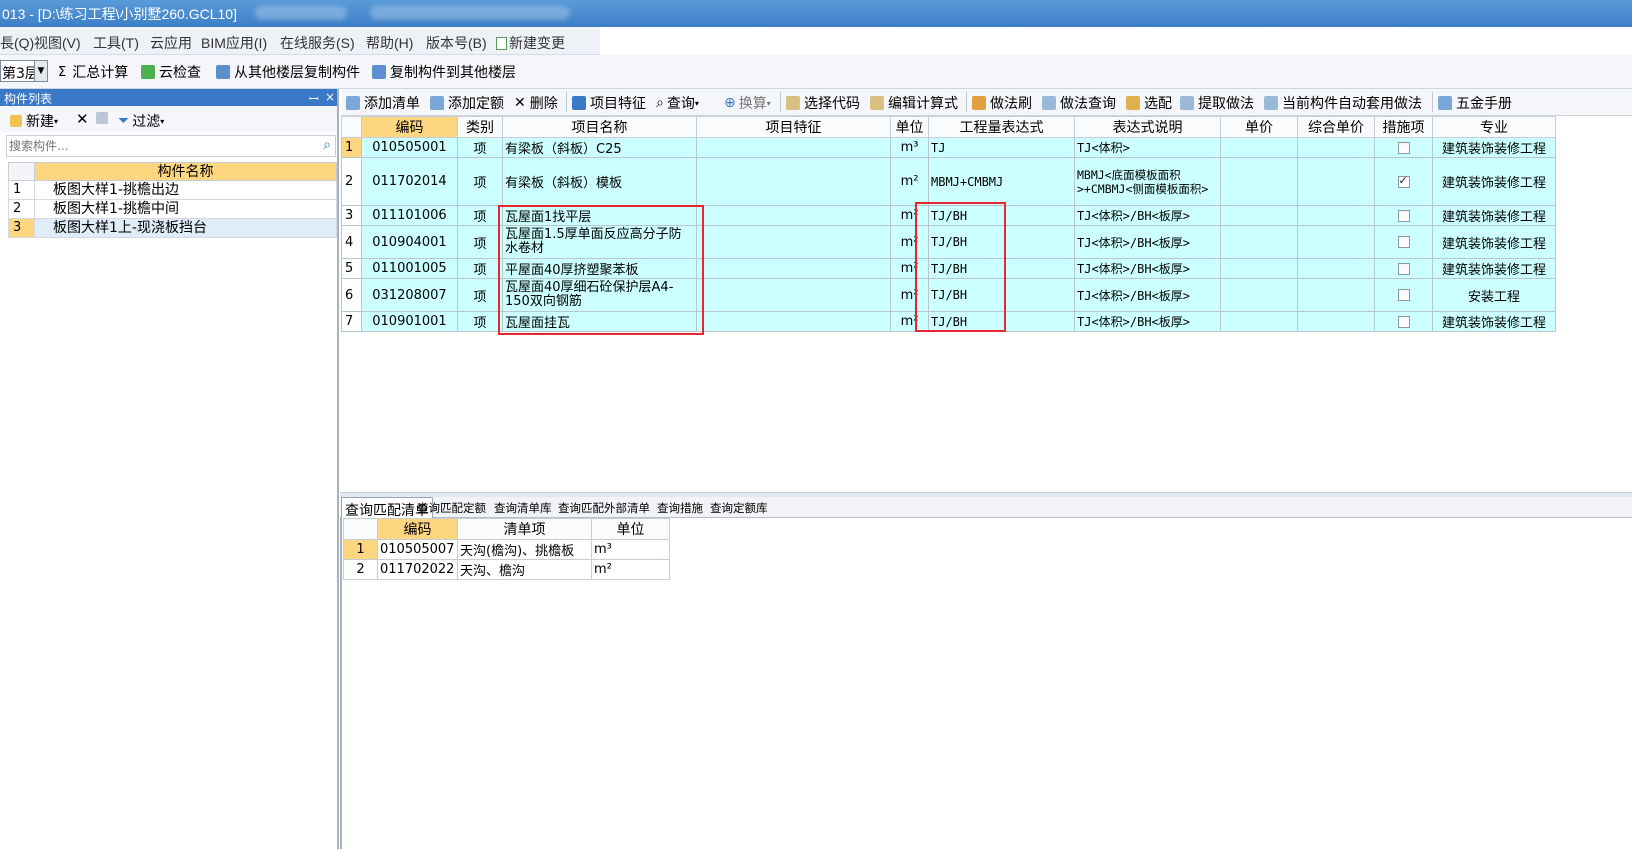  I want to click on add-bill-button: 添加清单, so click(383, 103).